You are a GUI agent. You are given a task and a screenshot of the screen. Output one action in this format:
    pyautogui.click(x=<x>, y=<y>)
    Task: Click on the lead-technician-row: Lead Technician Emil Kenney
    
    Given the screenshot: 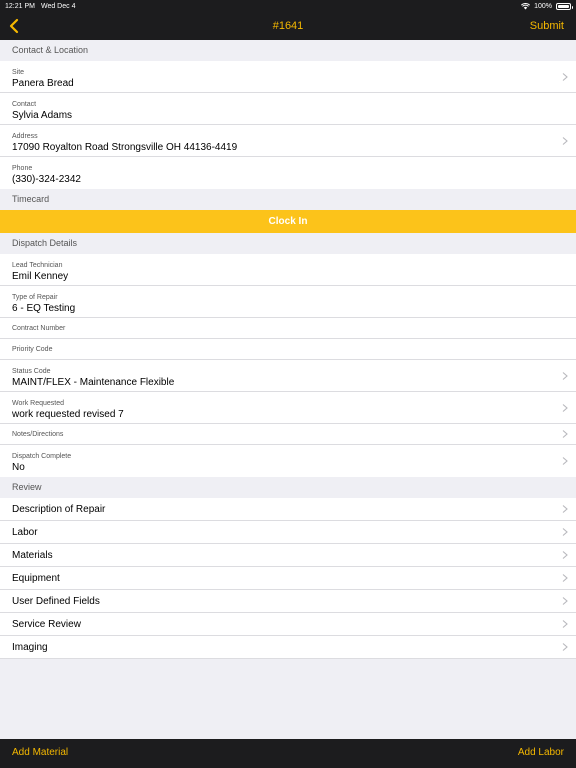 What is the action you would take?
    pyautogui.click(x=288, y=270)
    